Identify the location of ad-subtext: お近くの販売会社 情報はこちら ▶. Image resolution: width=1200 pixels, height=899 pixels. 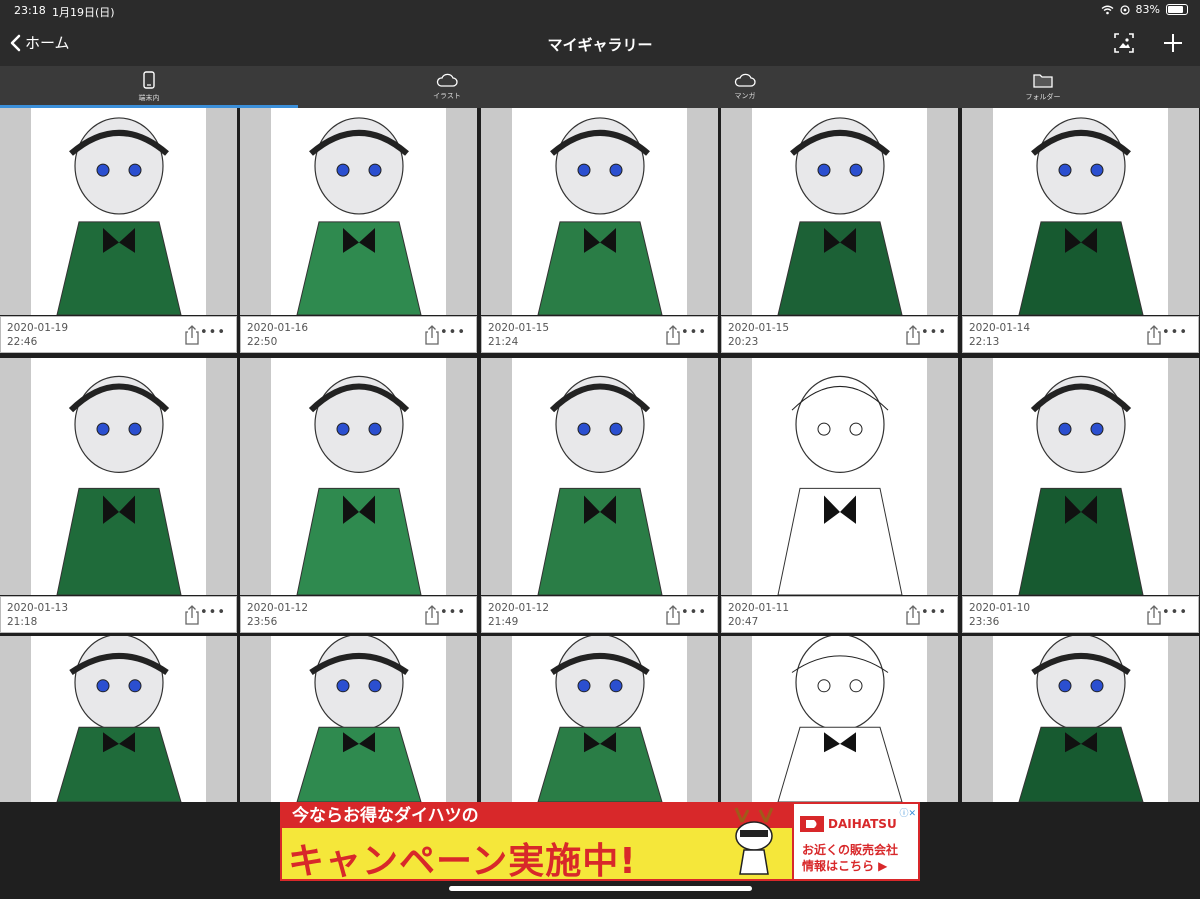
(850, 858).